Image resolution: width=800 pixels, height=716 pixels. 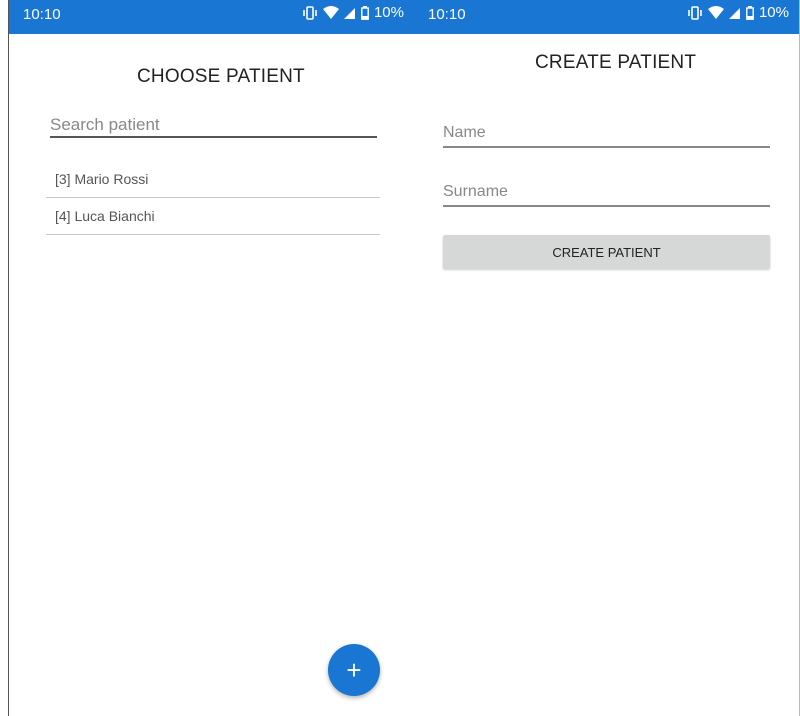 I want to click on search-input, so click(x=213, y=125).